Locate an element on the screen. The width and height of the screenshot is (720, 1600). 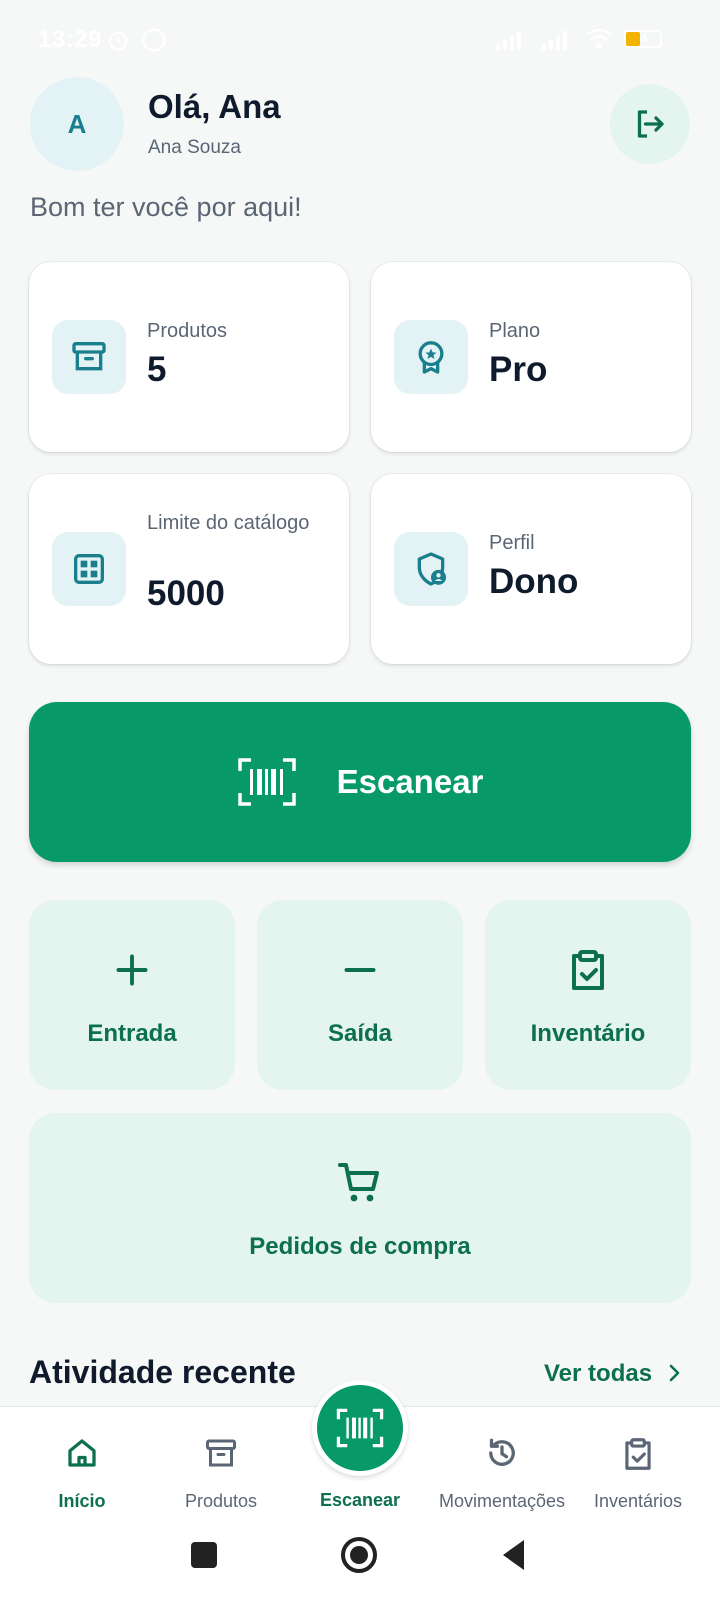
status-time: 13:29 is located at coordinates (70, 39).